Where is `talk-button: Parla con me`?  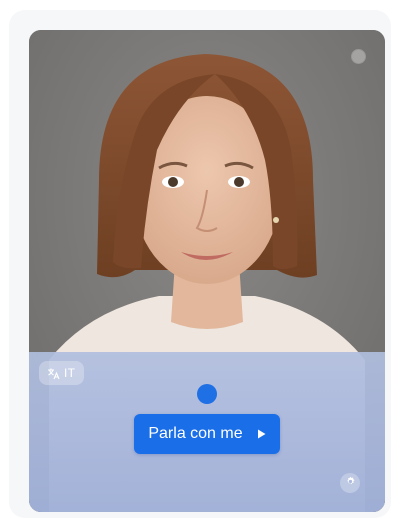 talk-button: Parla con me is located at coordinates (207, 434).